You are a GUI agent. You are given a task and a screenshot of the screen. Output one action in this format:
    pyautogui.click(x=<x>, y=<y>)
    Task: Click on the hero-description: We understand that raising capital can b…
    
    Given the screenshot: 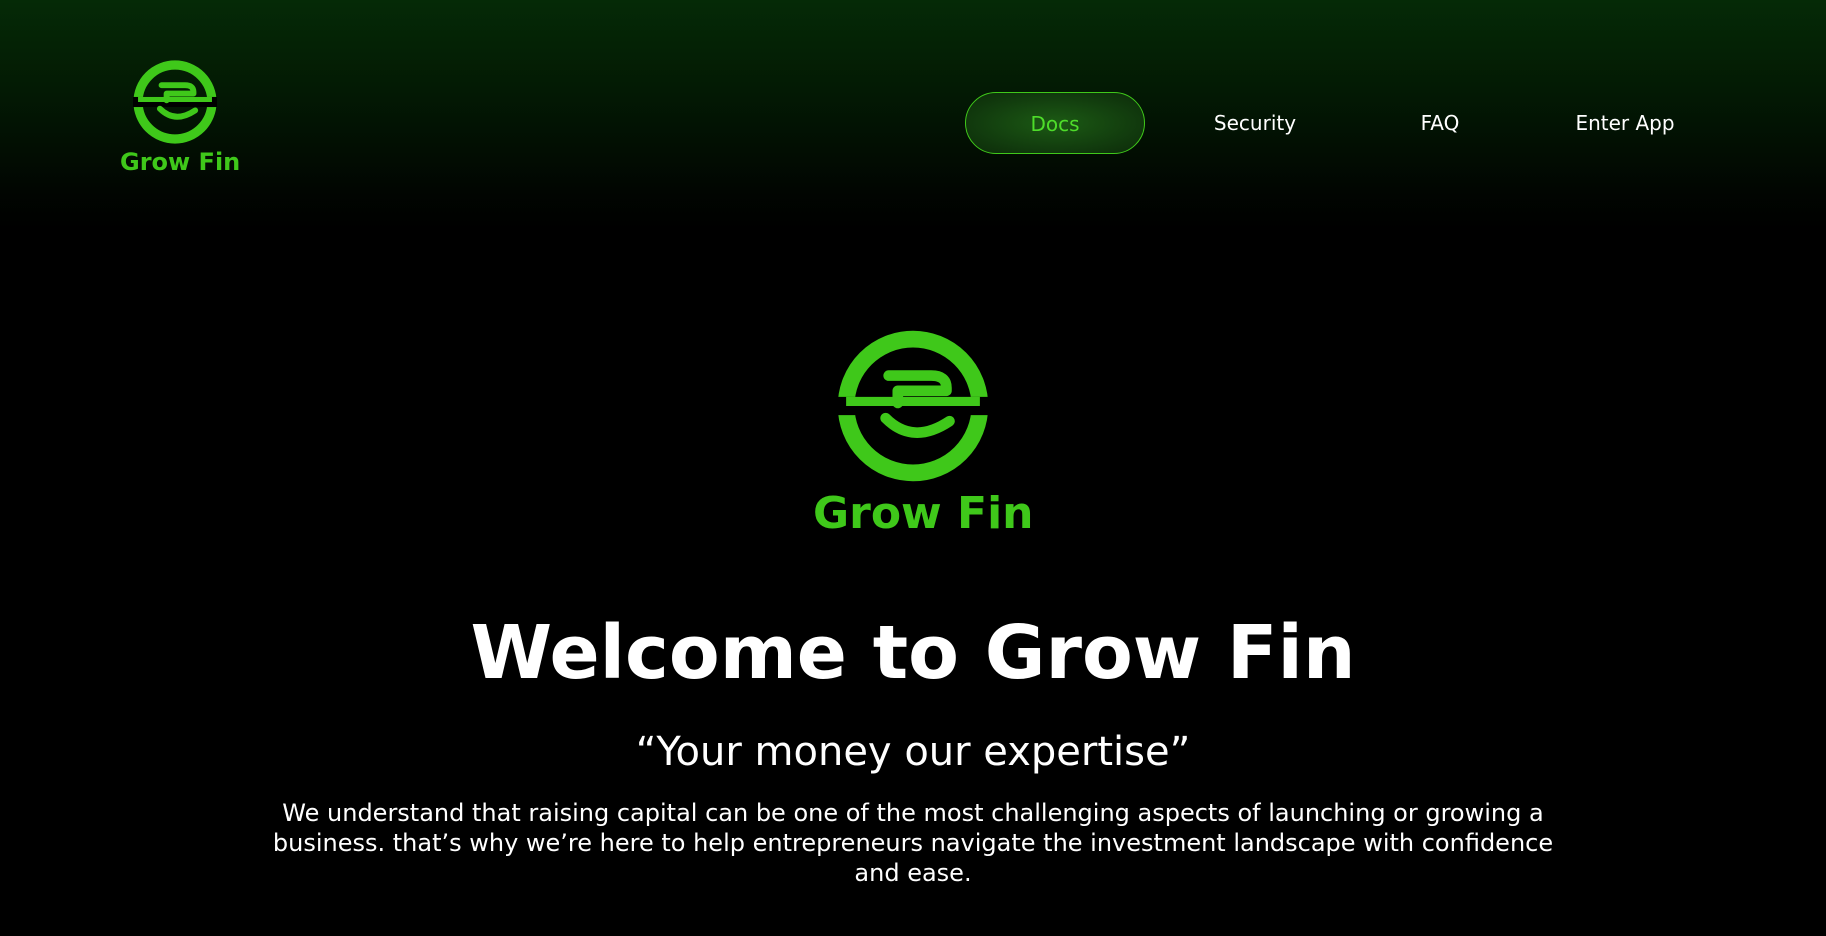 What is the action you would take?
    pyautogui.click(x=913, y=843)
    